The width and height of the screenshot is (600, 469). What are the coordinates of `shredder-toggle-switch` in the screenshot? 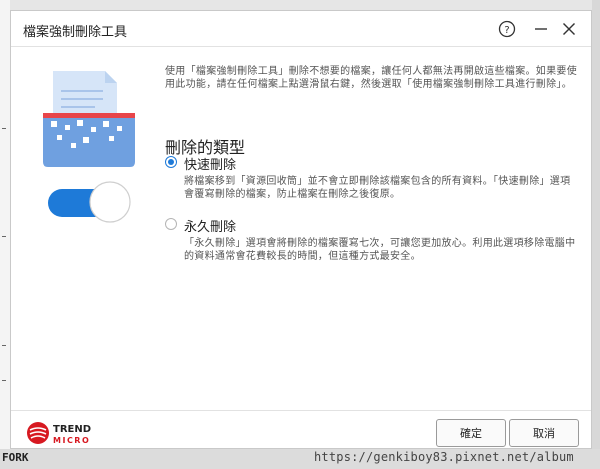 It's located at (90, 202).